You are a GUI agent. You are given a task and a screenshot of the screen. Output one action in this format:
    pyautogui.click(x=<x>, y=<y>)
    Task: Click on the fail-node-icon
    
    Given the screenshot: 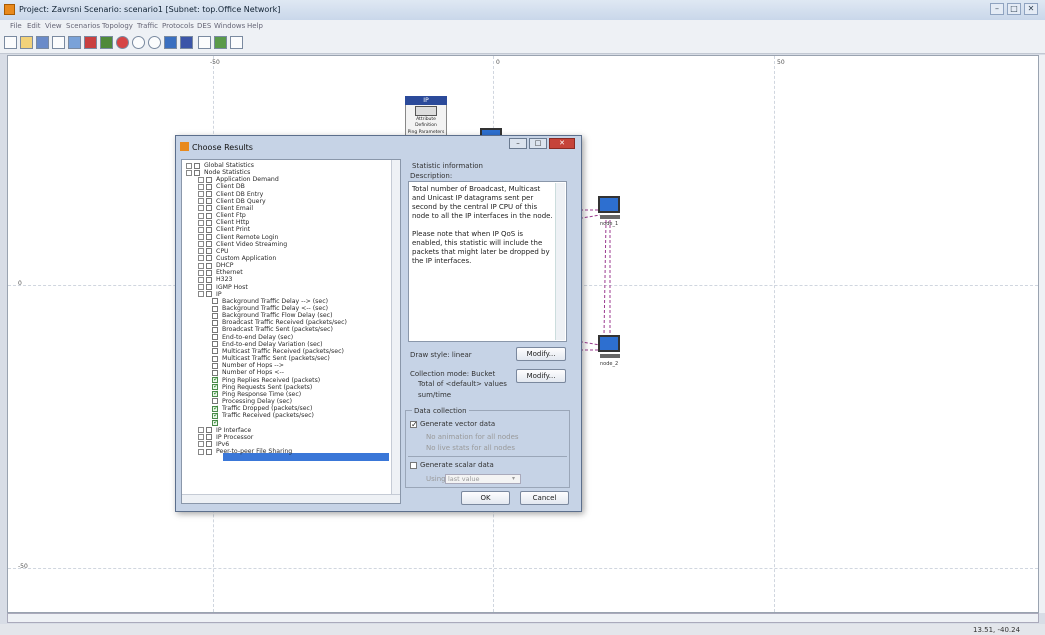 What is the action you would take?
    pyautogui.click(x=122, y=42)
    